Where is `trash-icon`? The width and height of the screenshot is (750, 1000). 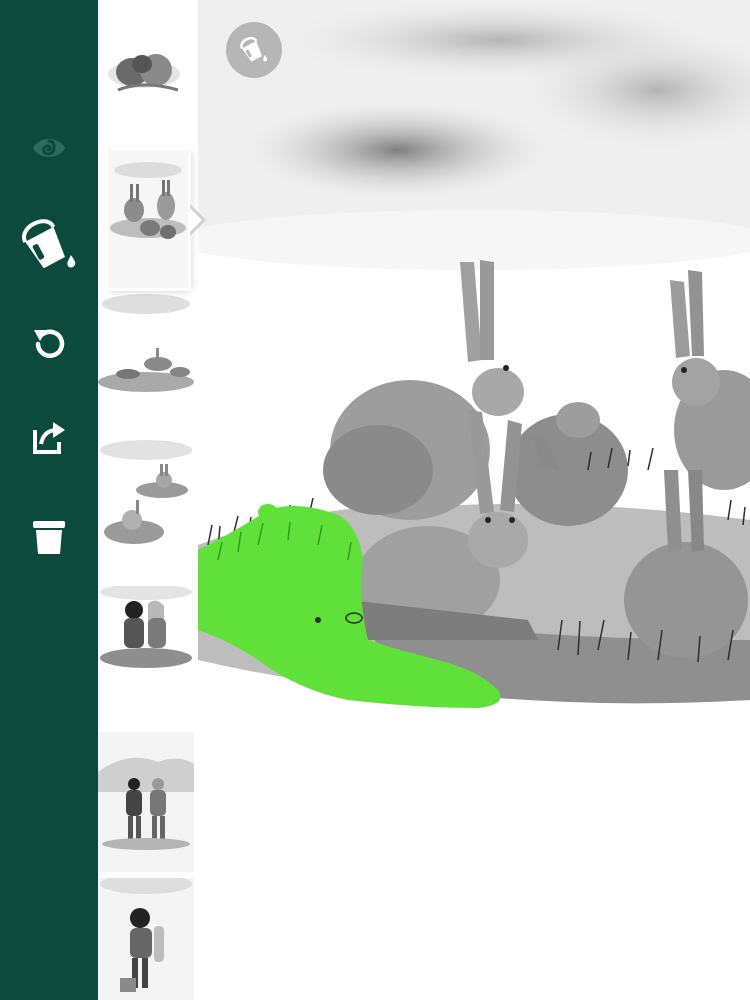 trash-icon is located at coordinates (49, 537).